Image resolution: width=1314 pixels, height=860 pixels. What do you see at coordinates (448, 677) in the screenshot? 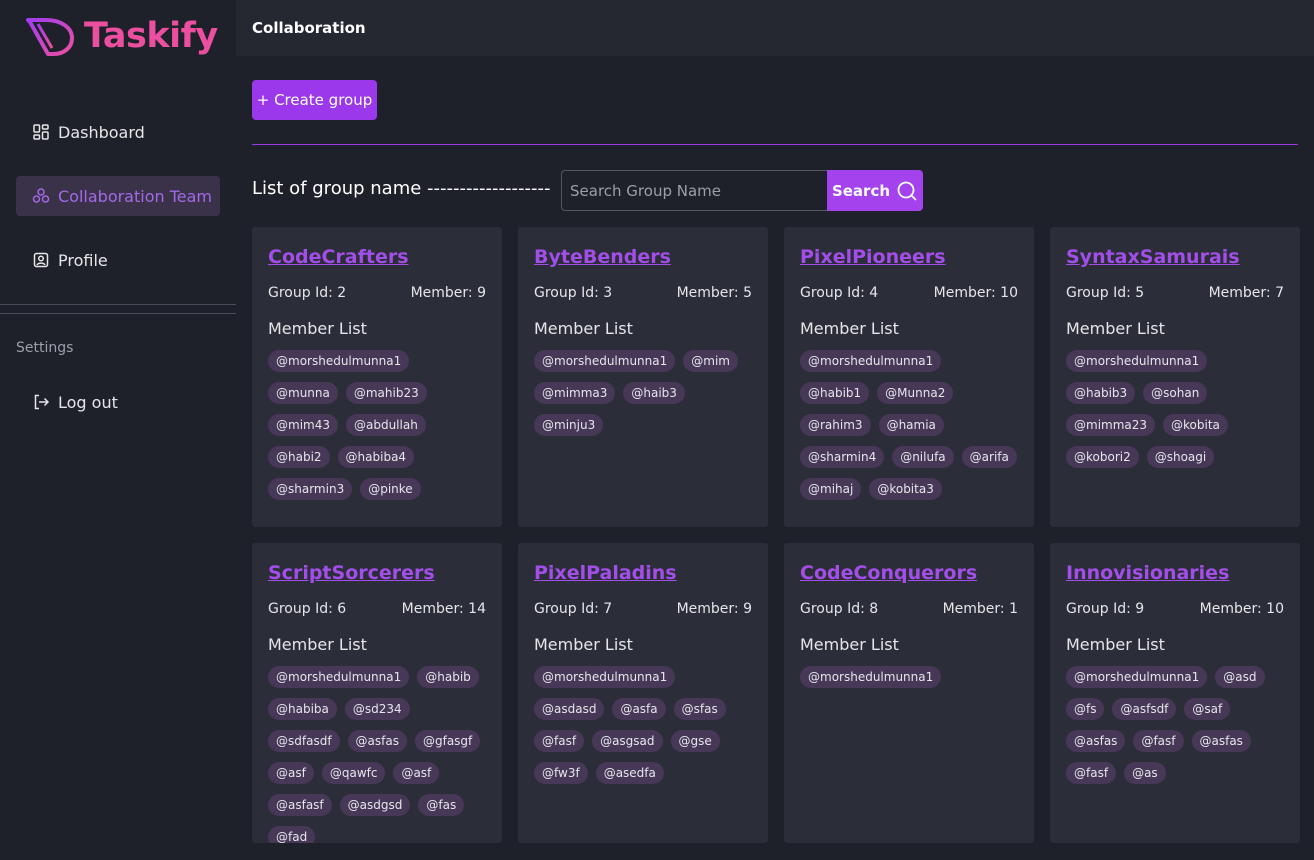
I see `member-chip: @habib` at bounding box center [448, 677].